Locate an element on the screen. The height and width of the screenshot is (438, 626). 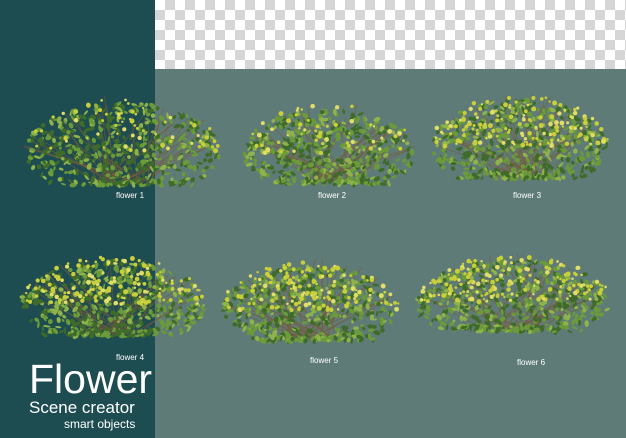
flower-2-shrub is located at coordinates (329, 145).